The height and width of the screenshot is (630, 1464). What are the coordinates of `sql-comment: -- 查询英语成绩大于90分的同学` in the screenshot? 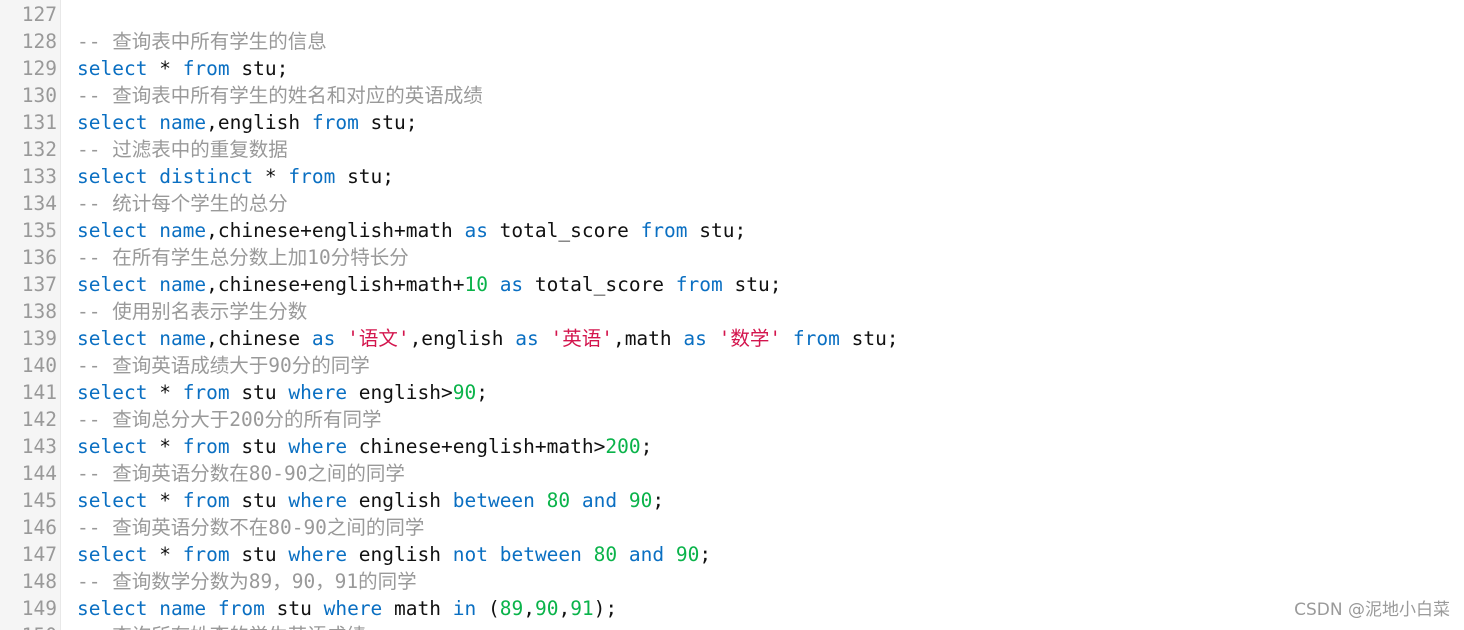 It's located at (223, 365).